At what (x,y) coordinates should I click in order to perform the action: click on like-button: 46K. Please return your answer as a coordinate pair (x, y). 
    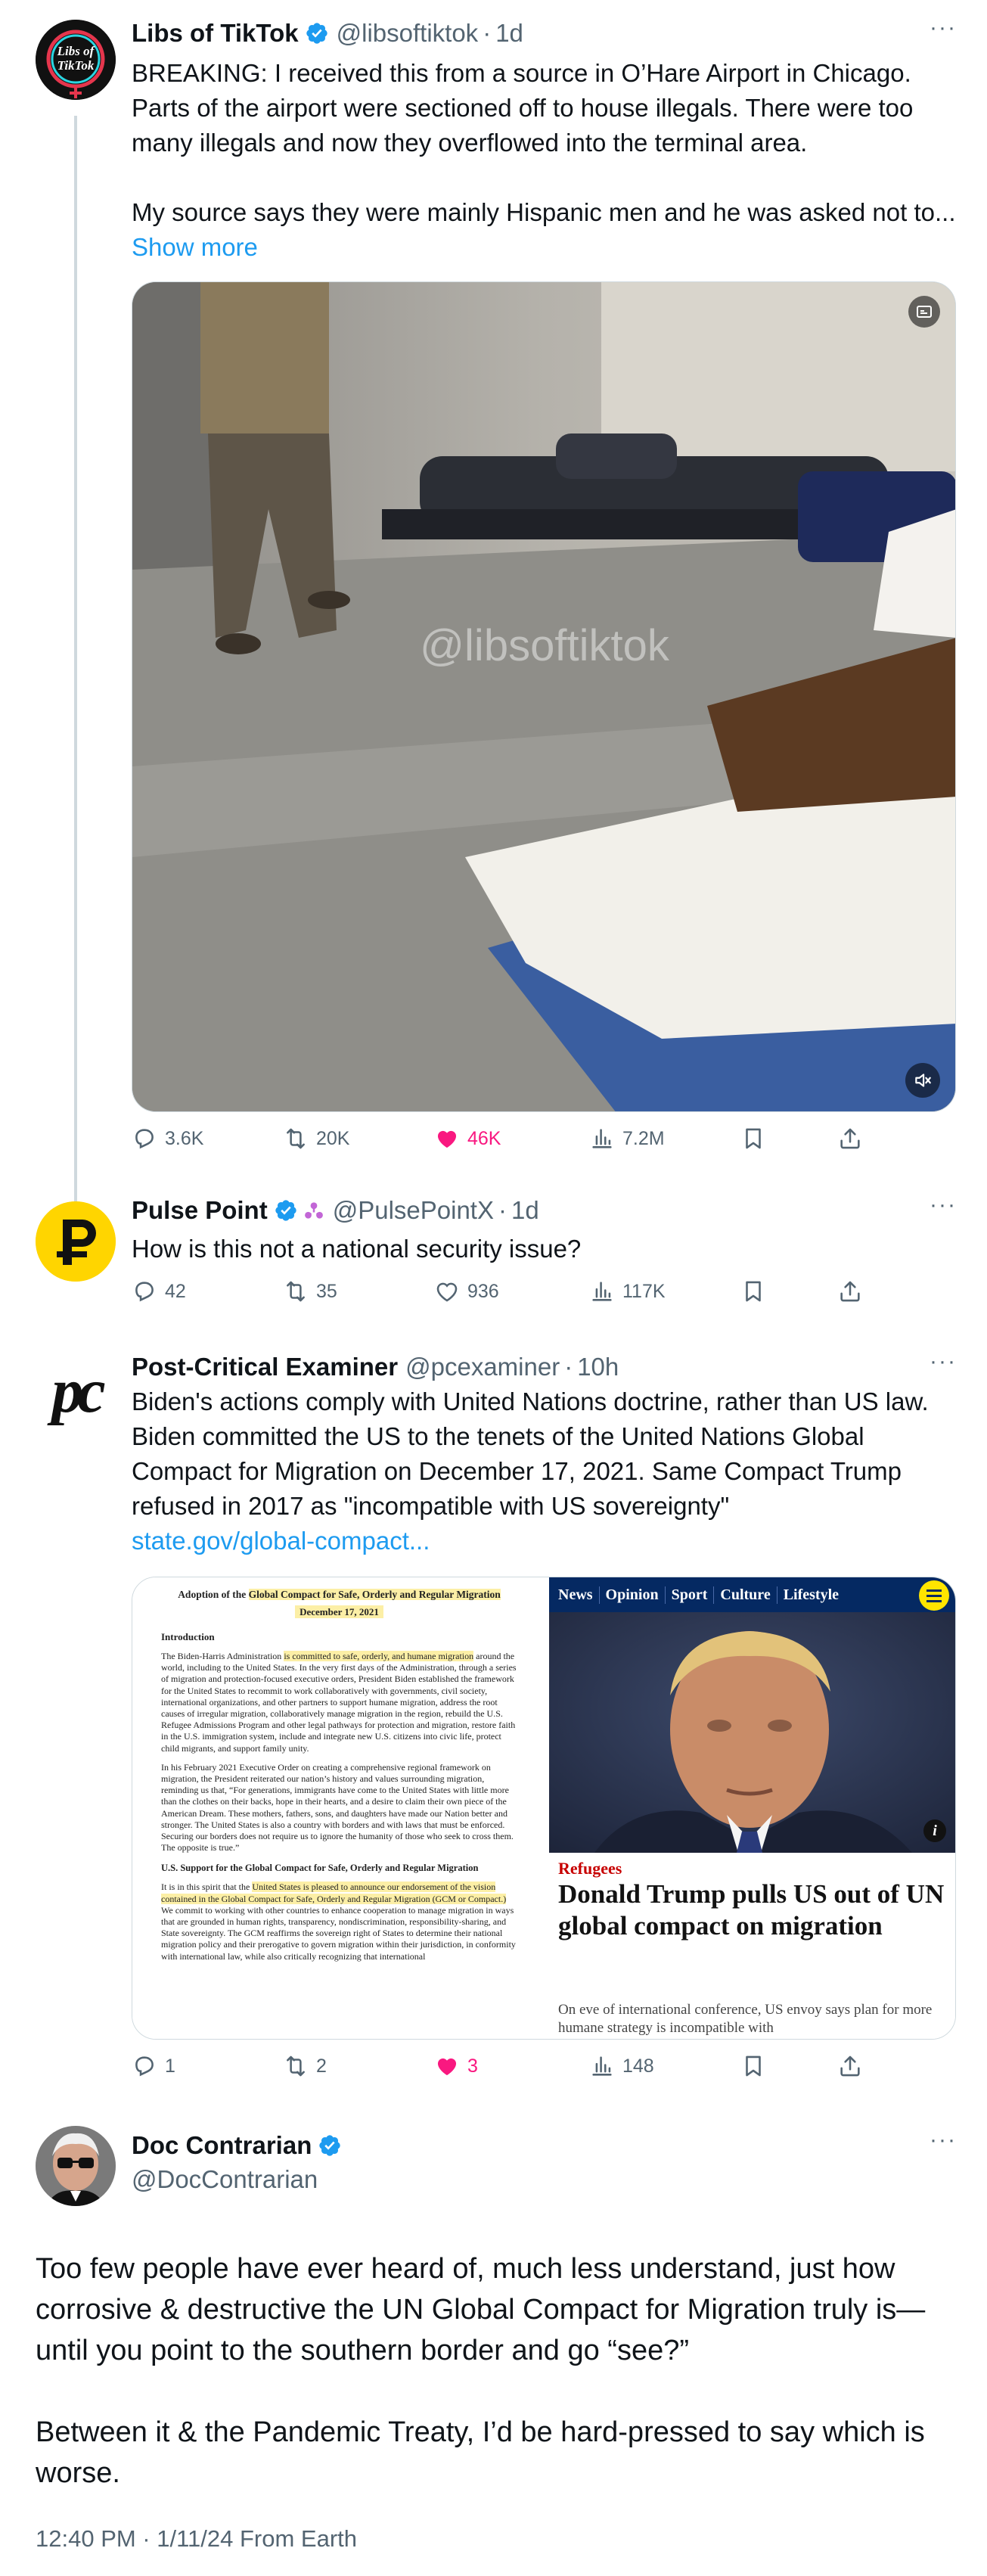
    Looking at the image, I should click on (467, 1138).